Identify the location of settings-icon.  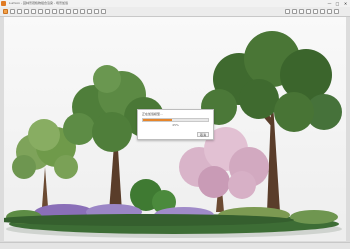
(82, 11).